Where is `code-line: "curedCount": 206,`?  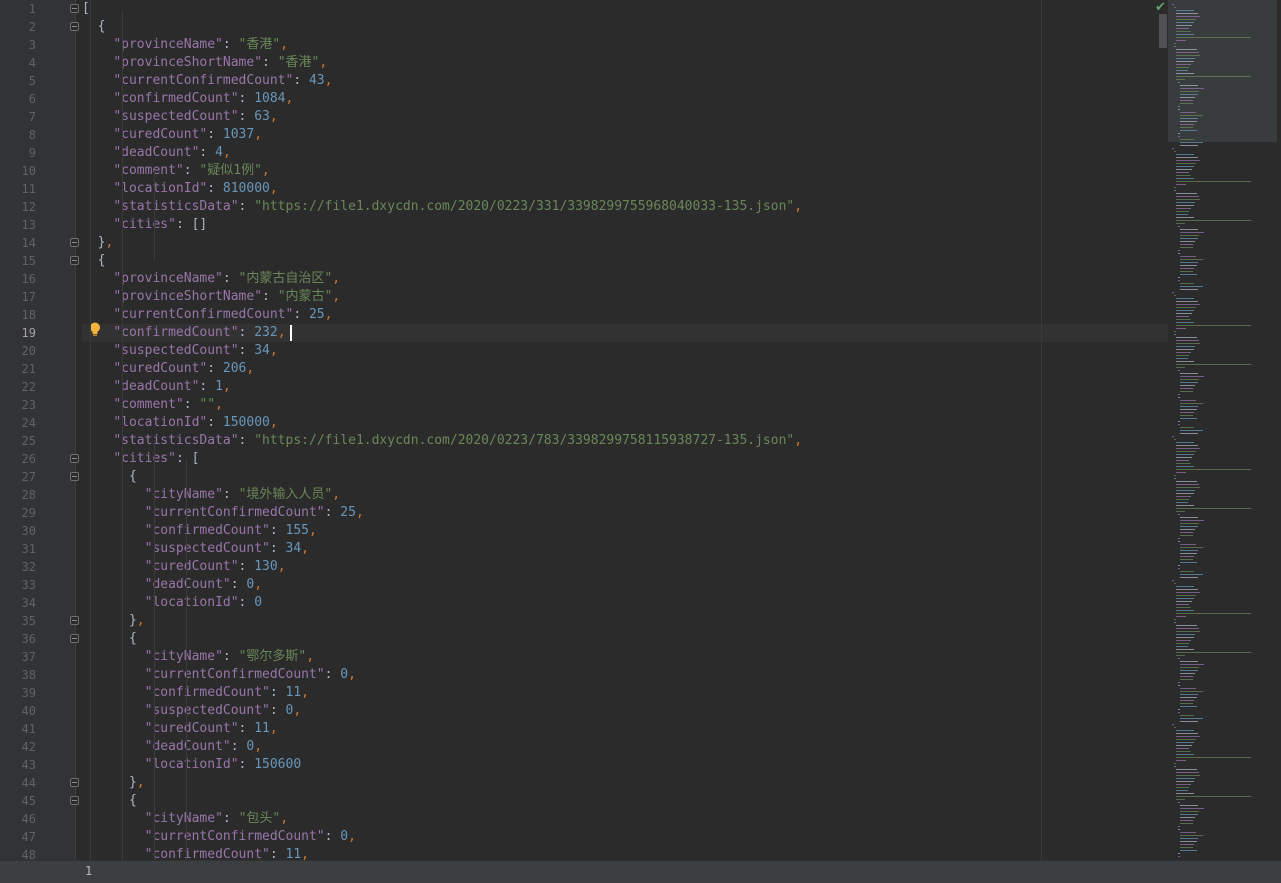 code-line: "curedCount": 206, is located at coordinates (625, 369).